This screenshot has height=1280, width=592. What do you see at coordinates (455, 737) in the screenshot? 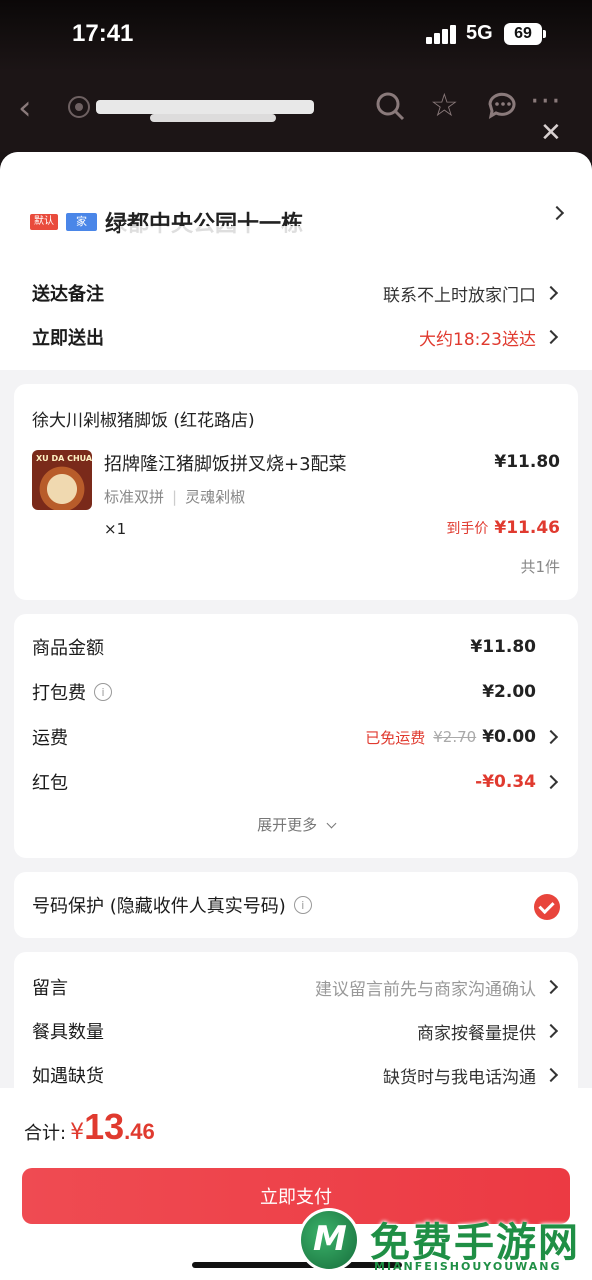
I see `original-shipping-fee: ¥2.70` at bounding box center [455, 737].